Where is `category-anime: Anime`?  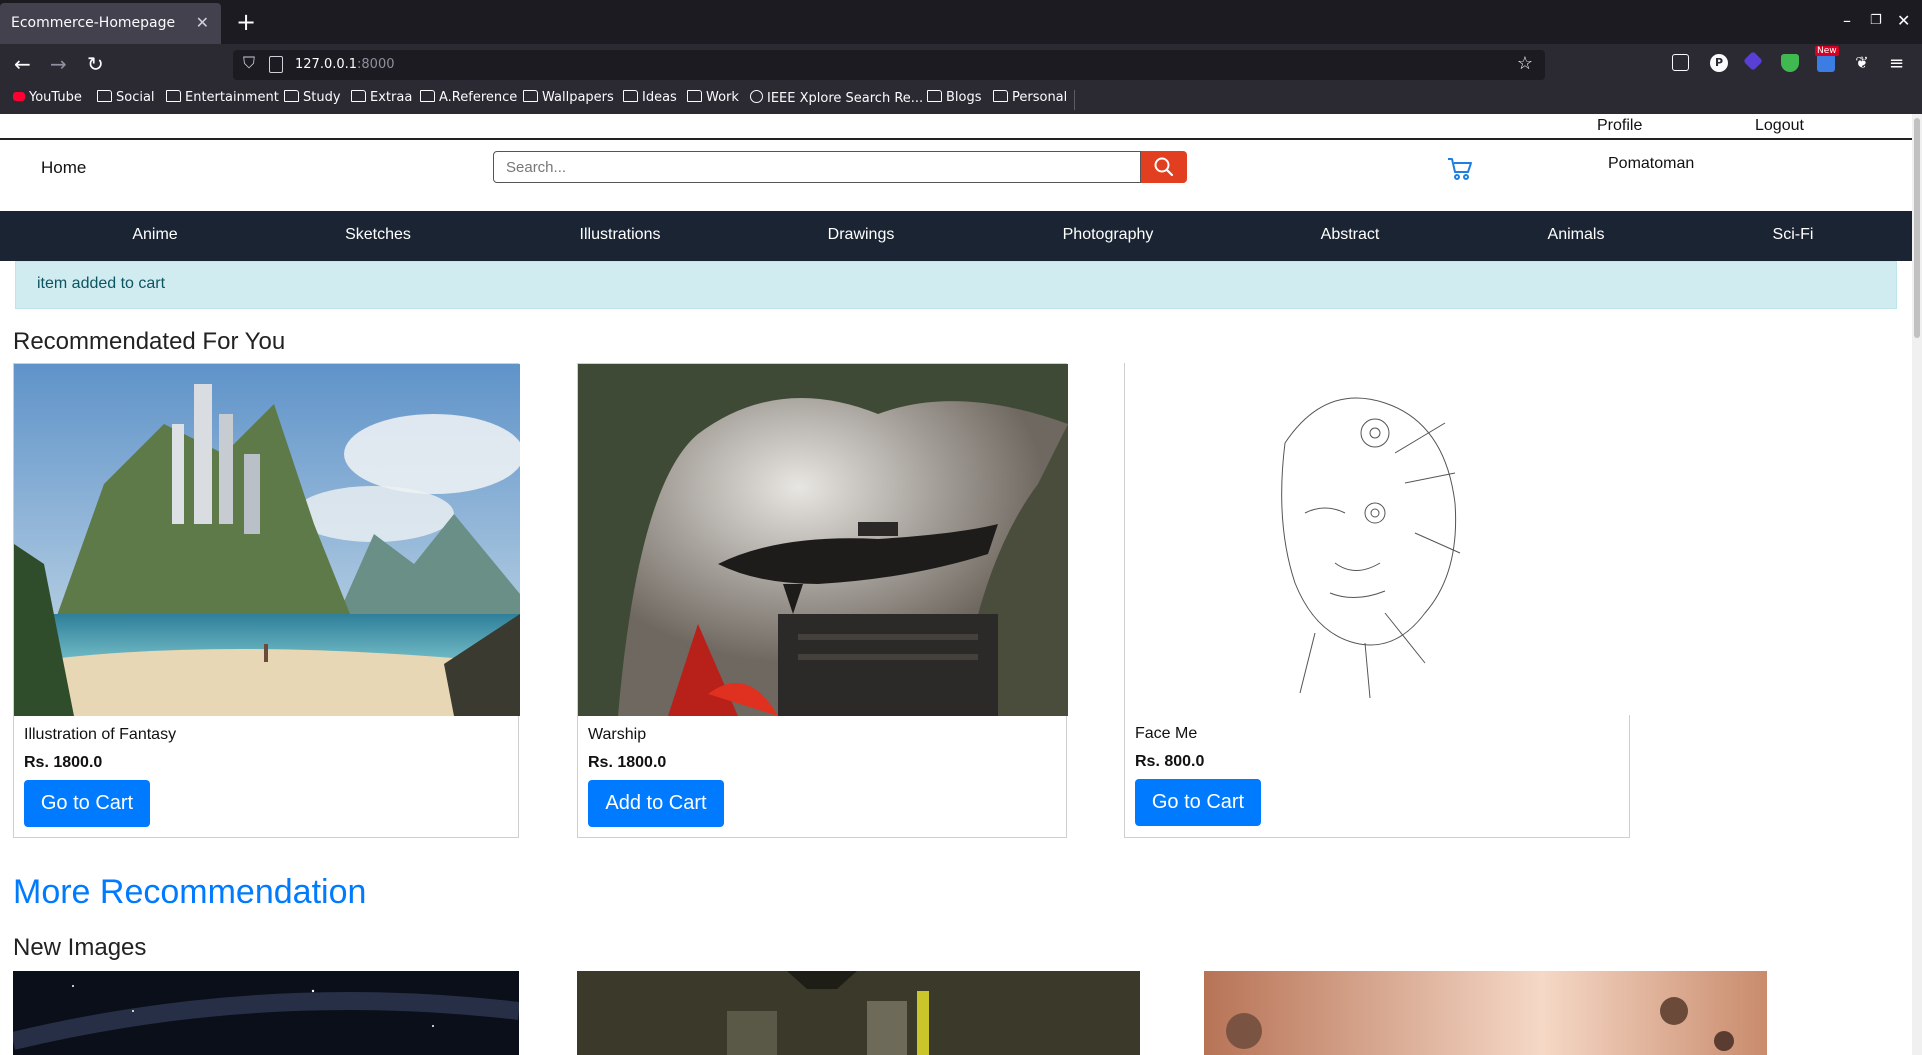 category-anime: Anime is located at coordinates (154, 235).